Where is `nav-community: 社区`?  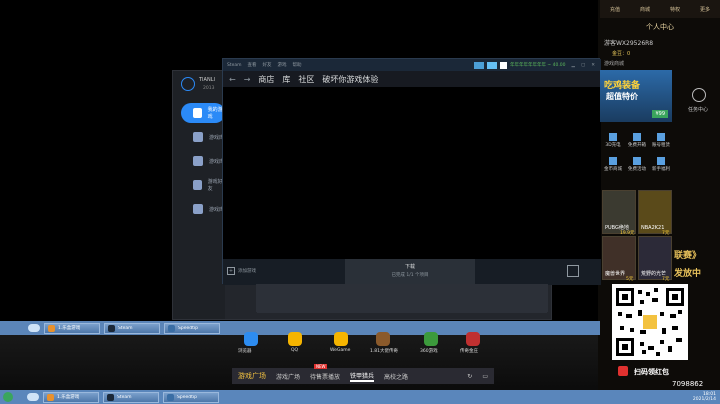 nav-community: 社区 is located at coordinates (306, 79).